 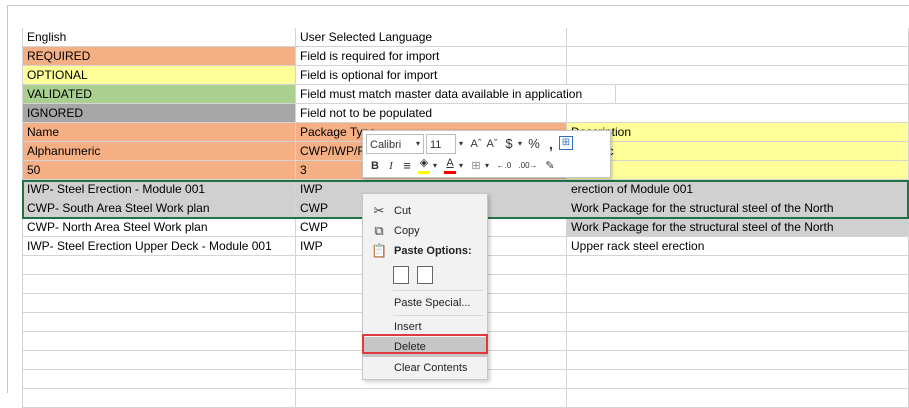 What do you see at coordinates (159, 113) in the screenshot?
I see `table-cell: IGNORED` at bounding box center [159, 113].